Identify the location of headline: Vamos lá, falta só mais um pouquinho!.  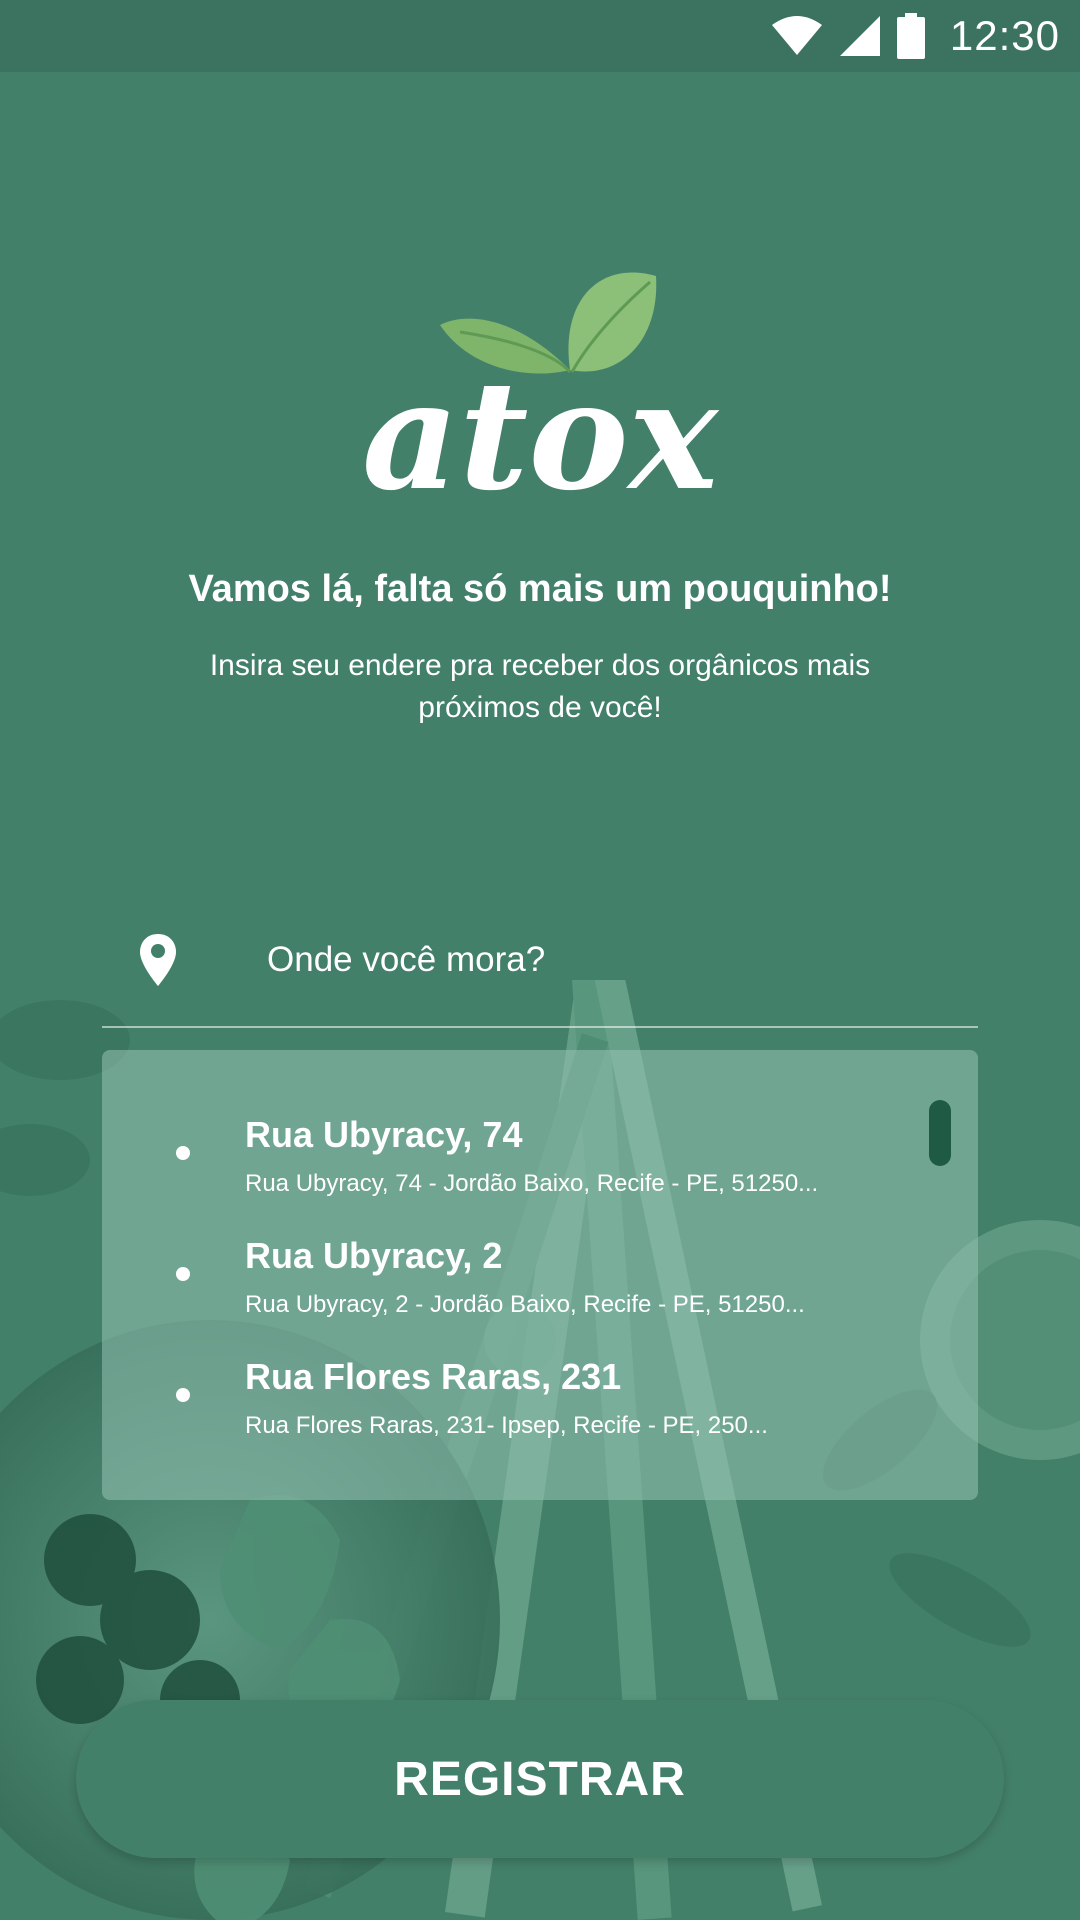
(540, 589).